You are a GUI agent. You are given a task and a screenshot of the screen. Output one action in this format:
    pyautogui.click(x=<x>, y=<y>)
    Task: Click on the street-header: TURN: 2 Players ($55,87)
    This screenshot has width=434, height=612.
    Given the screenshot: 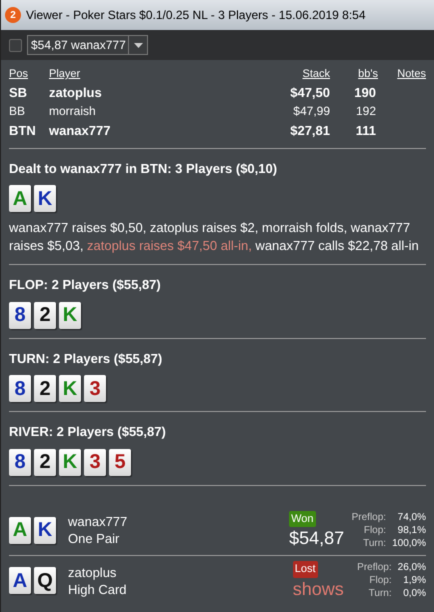 What is the action you would take?
    pyautogui.click(x=86, y=359)
    